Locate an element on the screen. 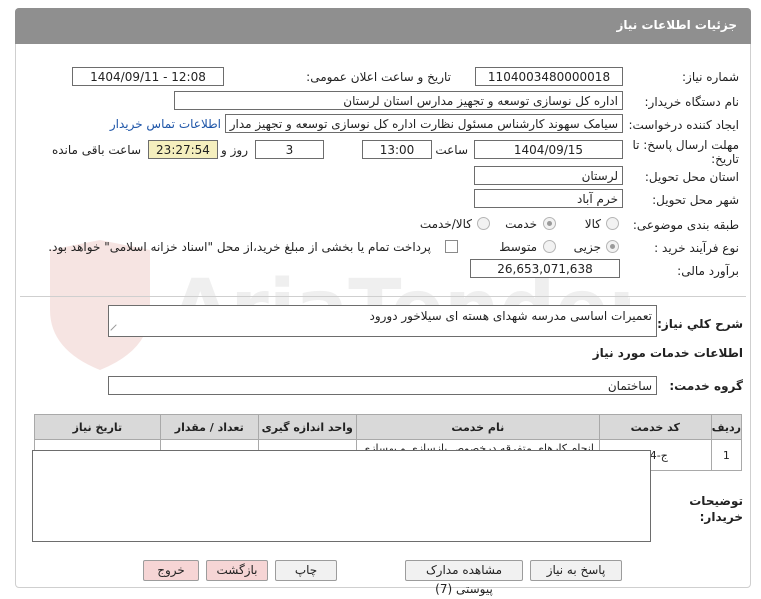  deadline-label-date: تاریخ: is located at coordinates (725, 159).